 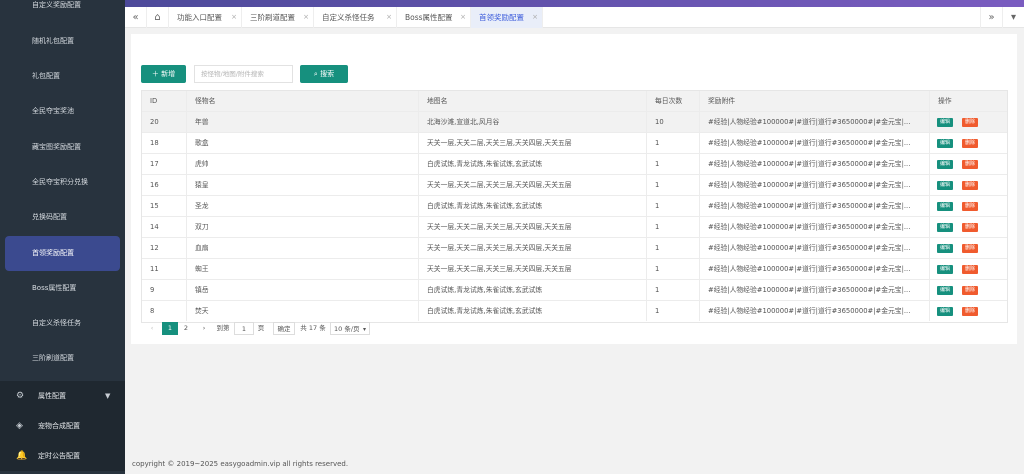 I want to click on cell-name: 圣龙, so click(x=302, y=206).